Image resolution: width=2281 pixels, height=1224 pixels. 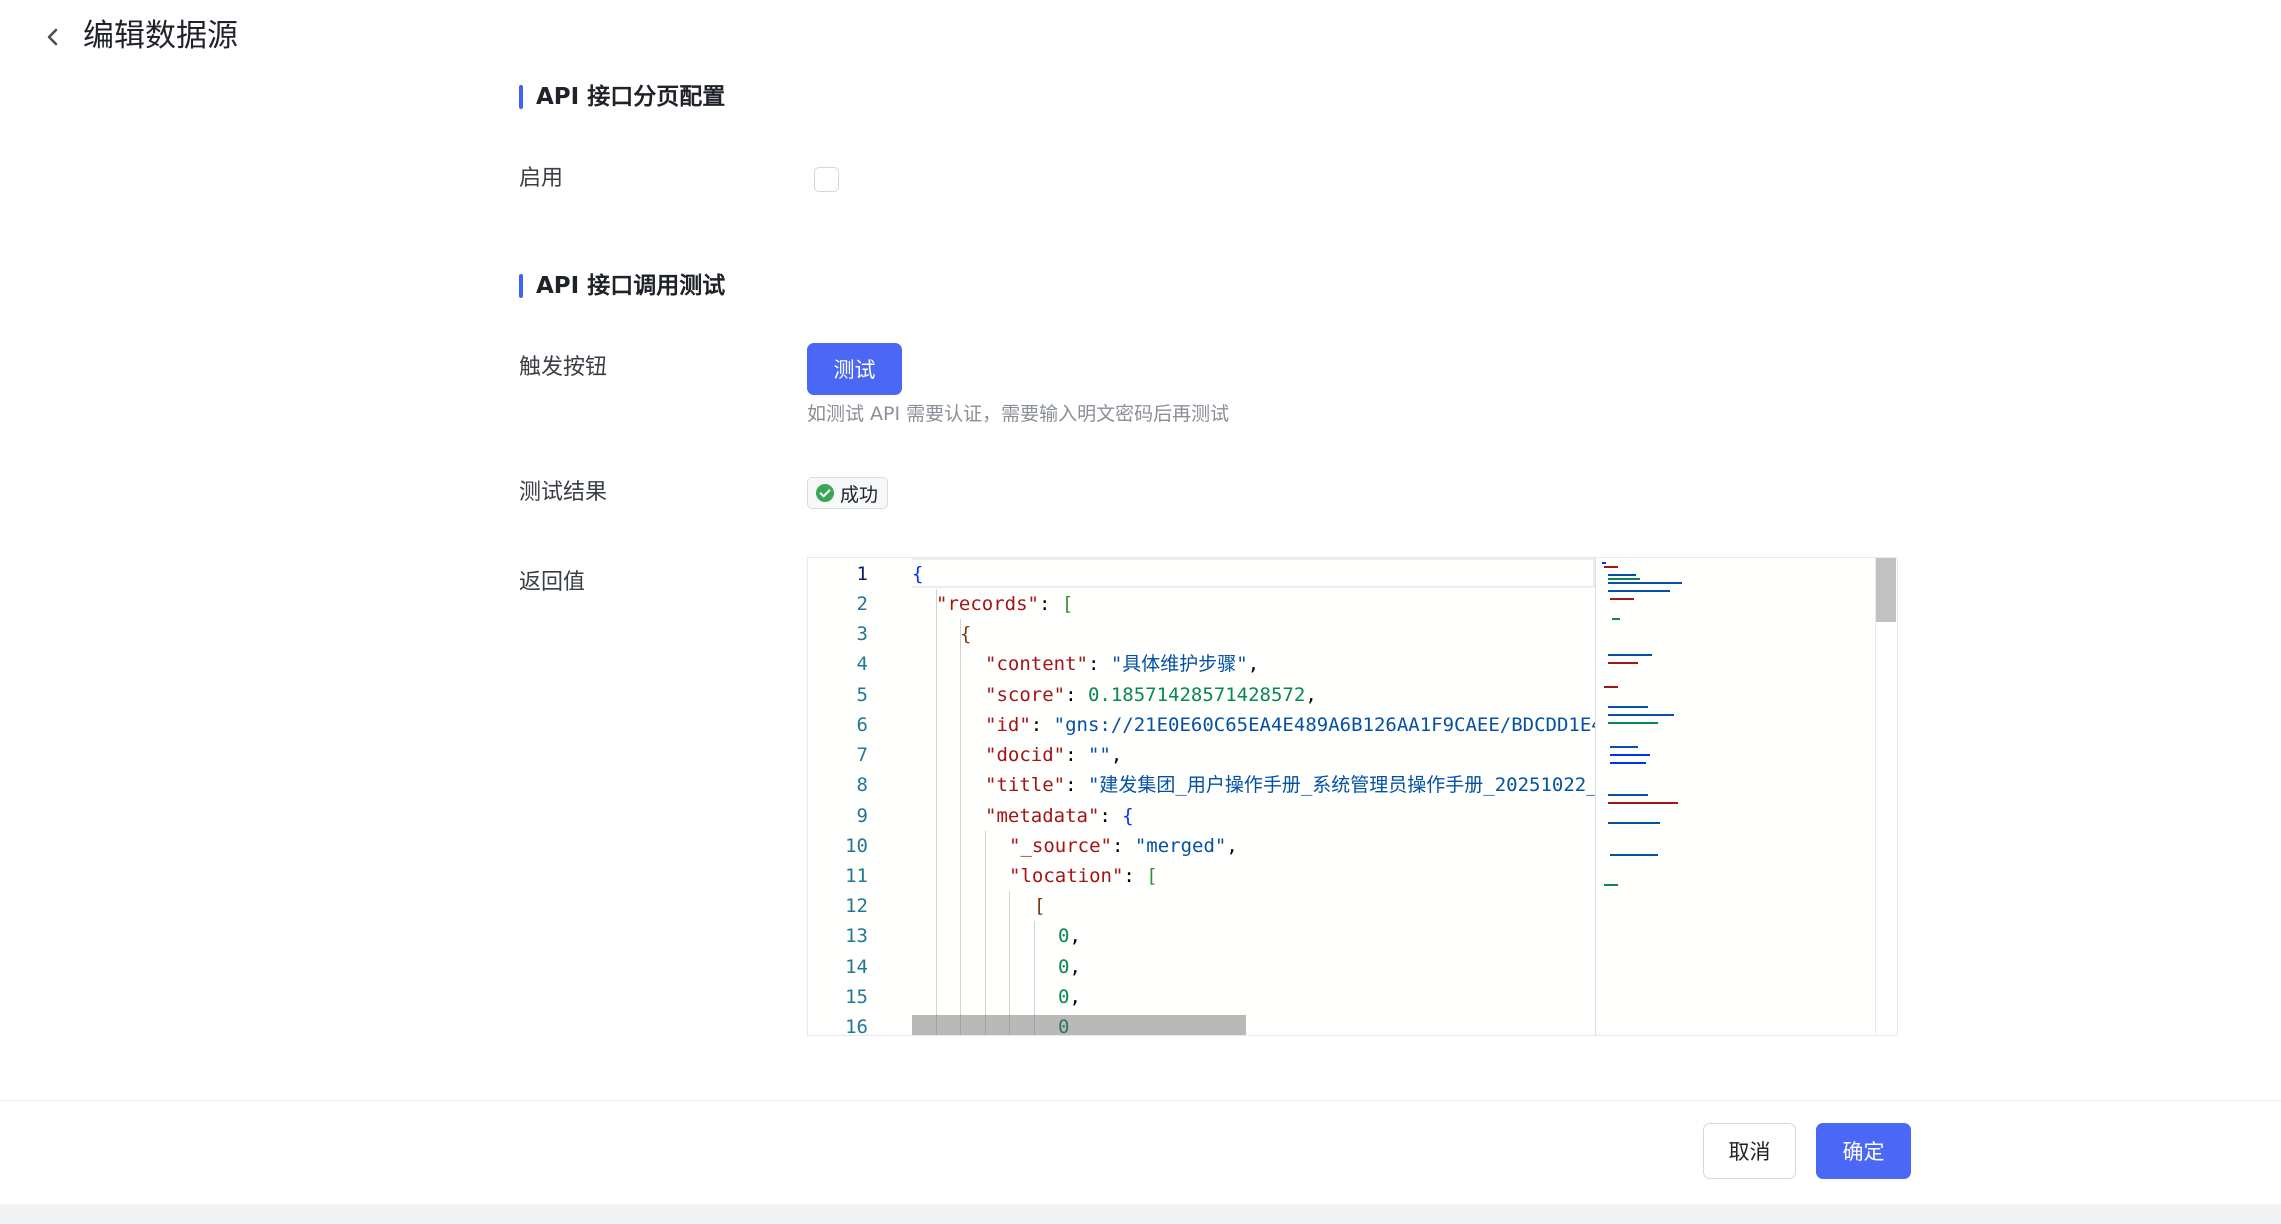 I want to click on code-line: [, so click(x=1039, y=906).